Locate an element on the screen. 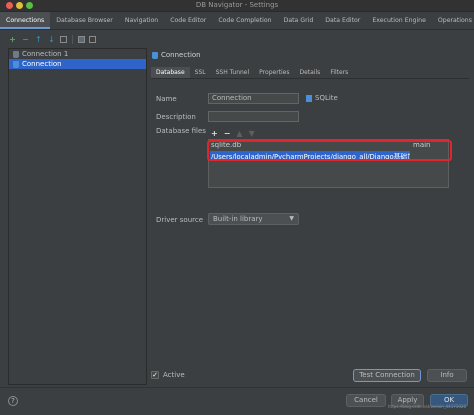  help-icon: ? is located at coordinates (13, 401).